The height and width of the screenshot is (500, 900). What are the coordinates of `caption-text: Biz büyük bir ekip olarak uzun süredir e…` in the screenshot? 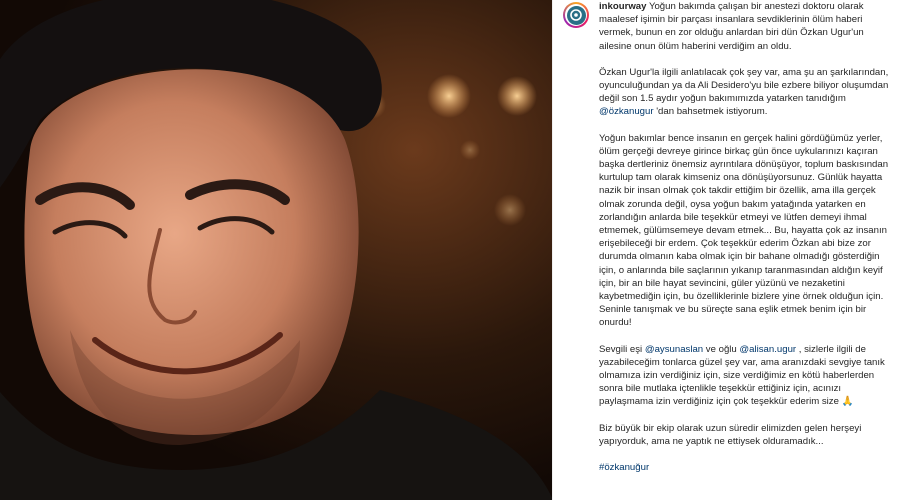 It's located at (730, 434).